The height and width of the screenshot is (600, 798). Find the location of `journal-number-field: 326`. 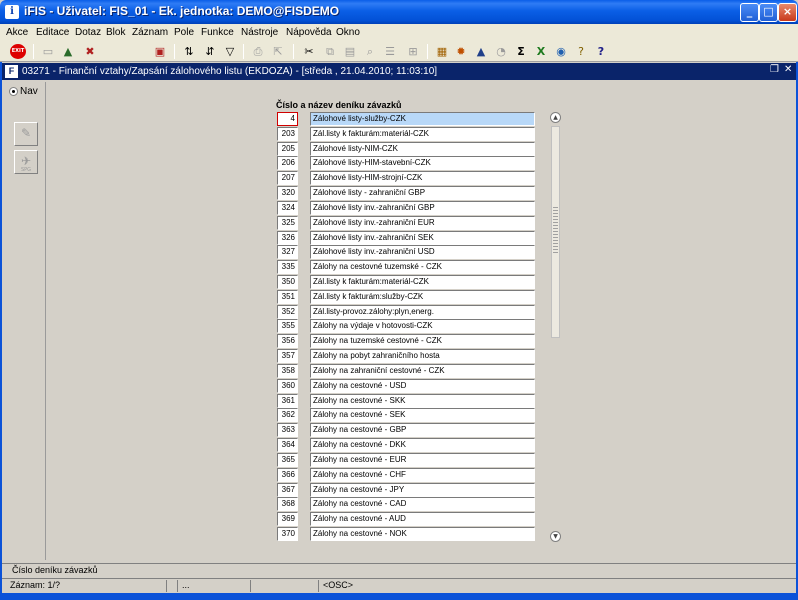

journal-number-field: 326 is located at coordinates (287, 237).